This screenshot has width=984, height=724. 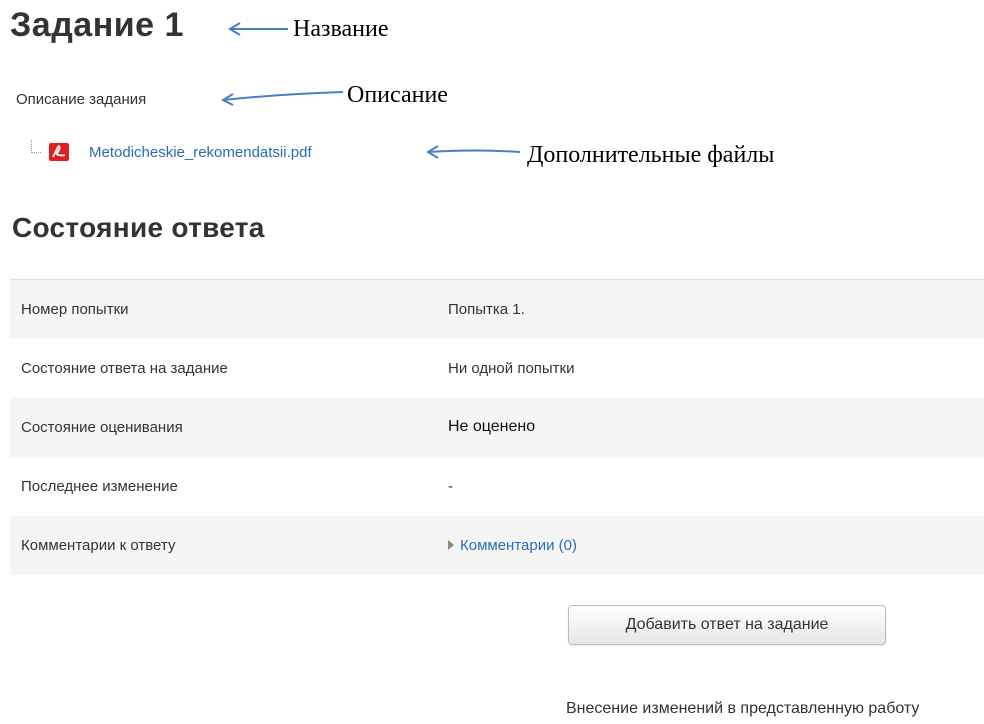 I want to click on expand-triangle-icon, so click(x=451, y=544).